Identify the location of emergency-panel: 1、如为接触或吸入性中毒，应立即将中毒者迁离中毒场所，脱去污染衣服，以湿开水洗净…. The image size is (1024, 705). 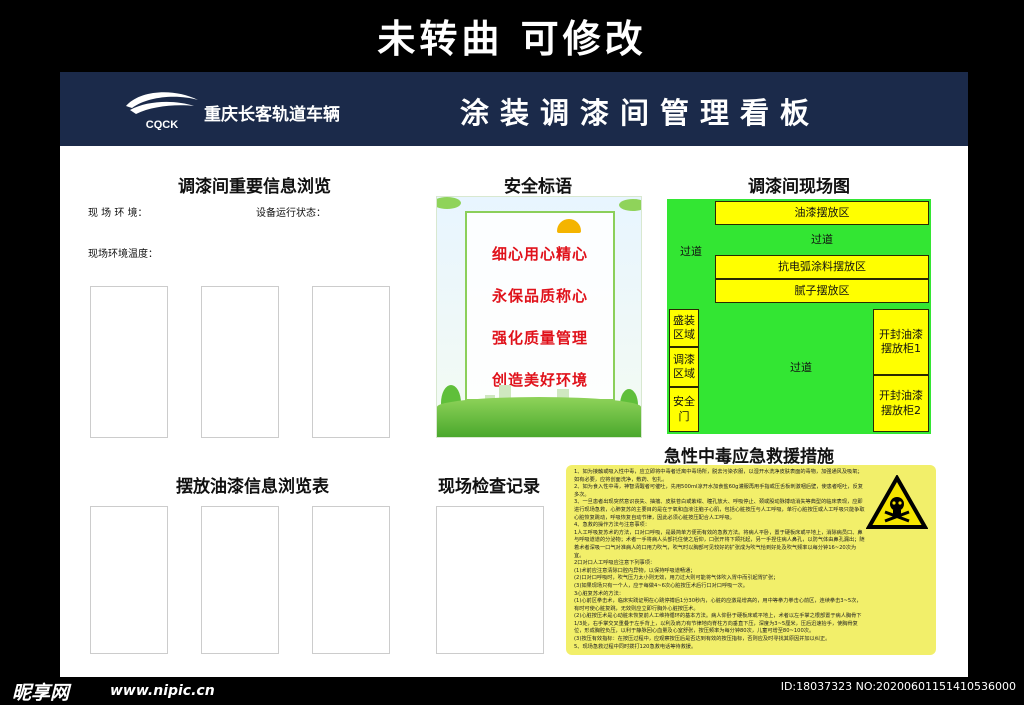
(751, 560).